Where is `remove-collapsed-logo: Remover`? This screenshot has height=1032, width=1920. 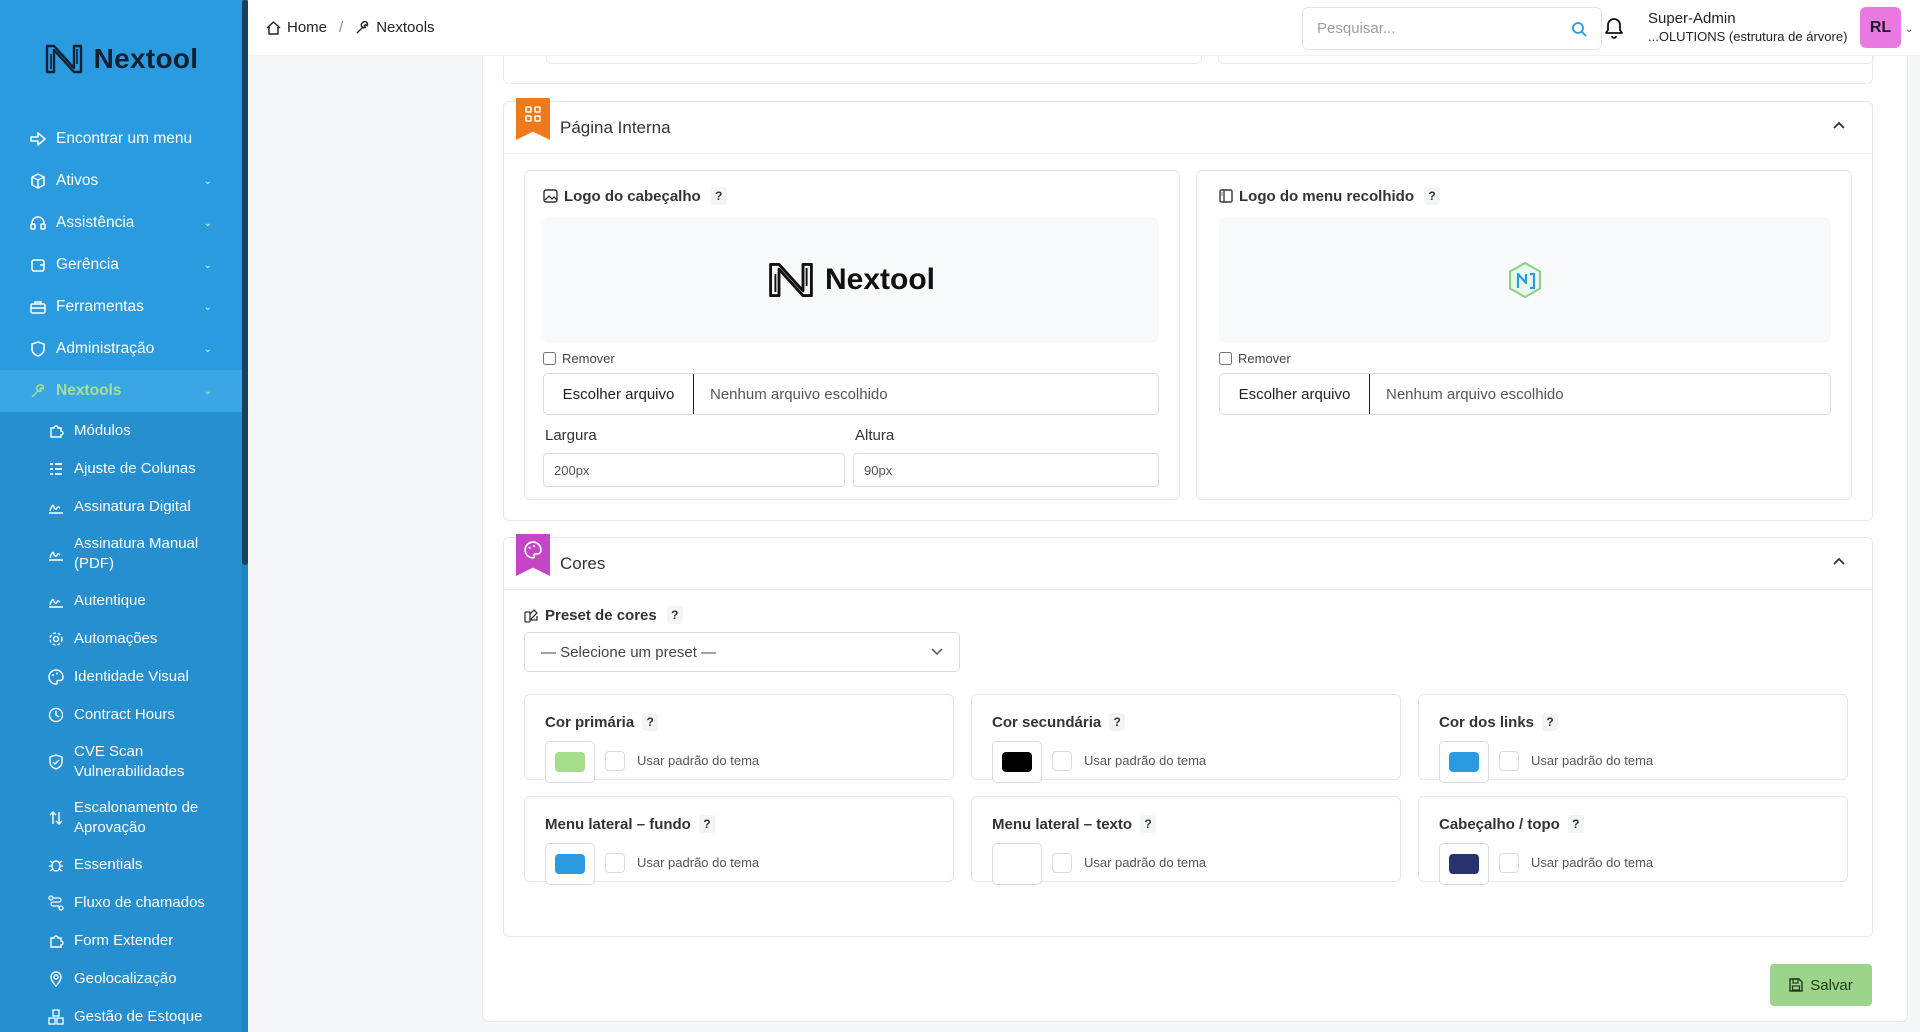
remove-collapsed-logo: Remover is located at coordinates (1255, 358).